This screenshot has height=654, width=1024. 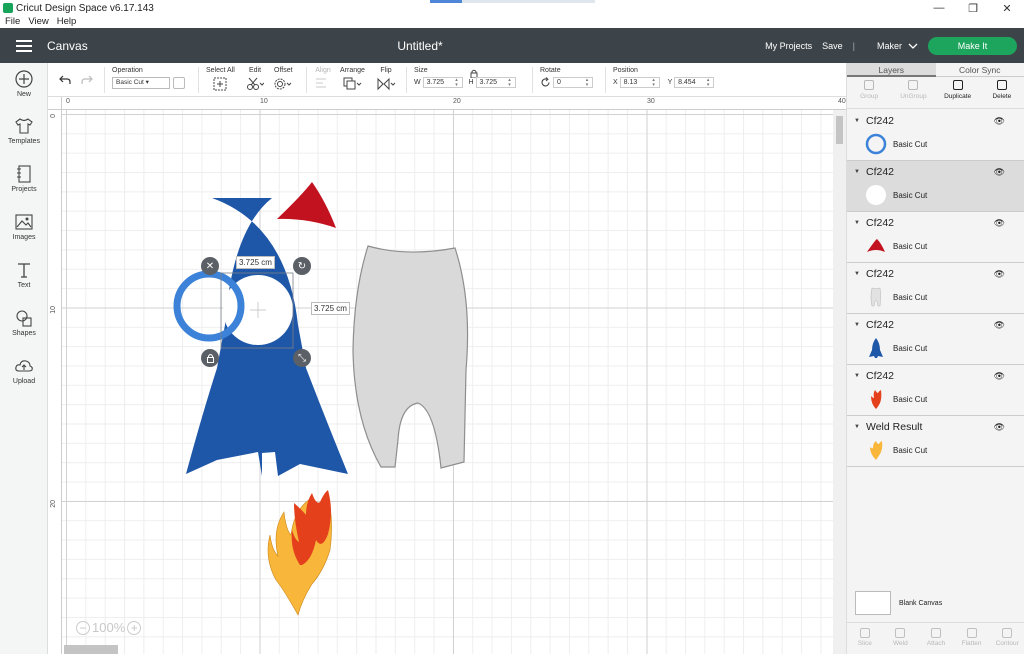 What do you see at coordinates (1007, 633) in the screenshot?
I see `contour-icon` at bounding box center [1007, 633].